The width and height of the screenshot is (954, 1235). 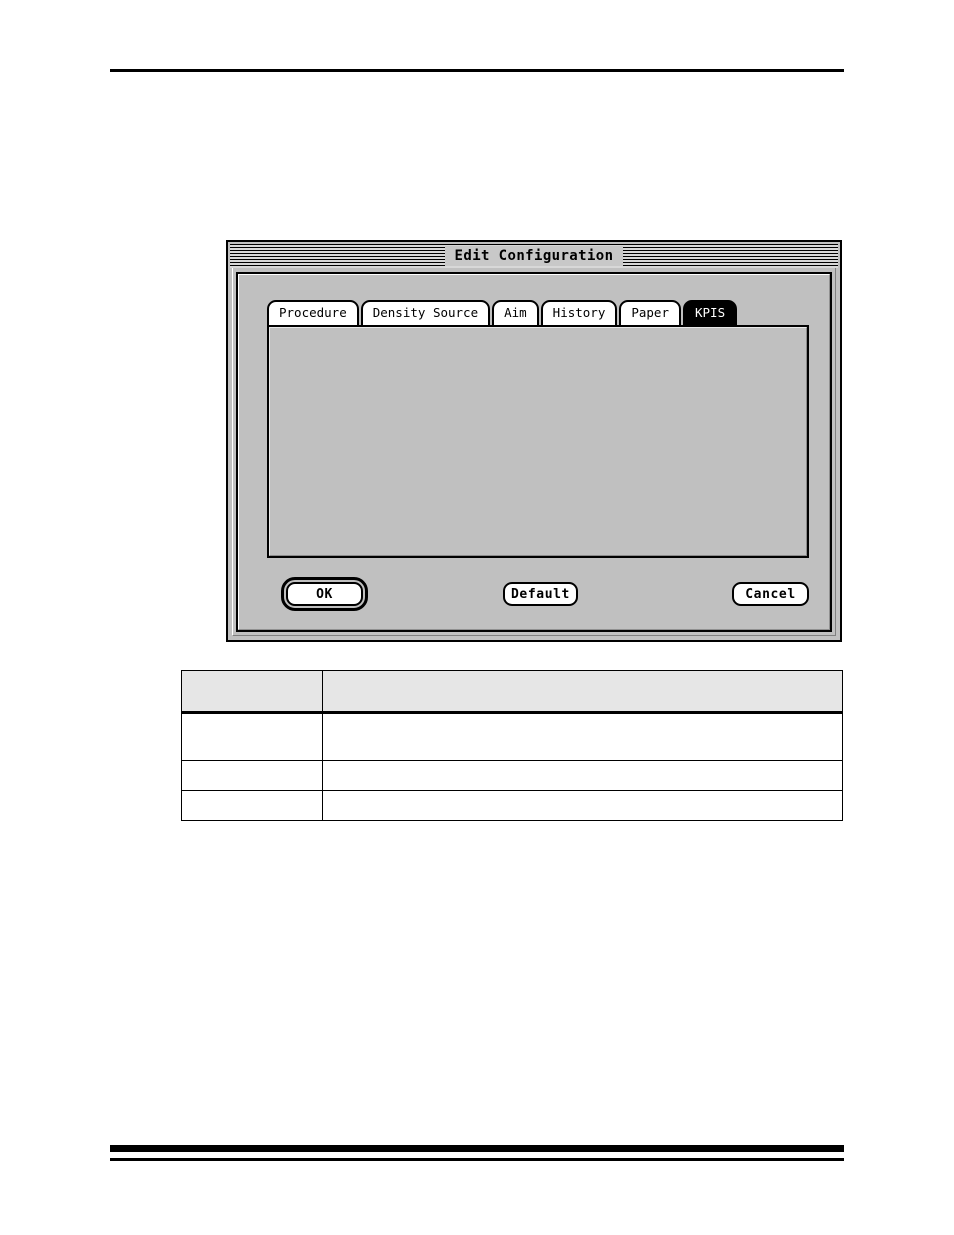 I want to click on page-header-rule, so click(x=477, y=70).